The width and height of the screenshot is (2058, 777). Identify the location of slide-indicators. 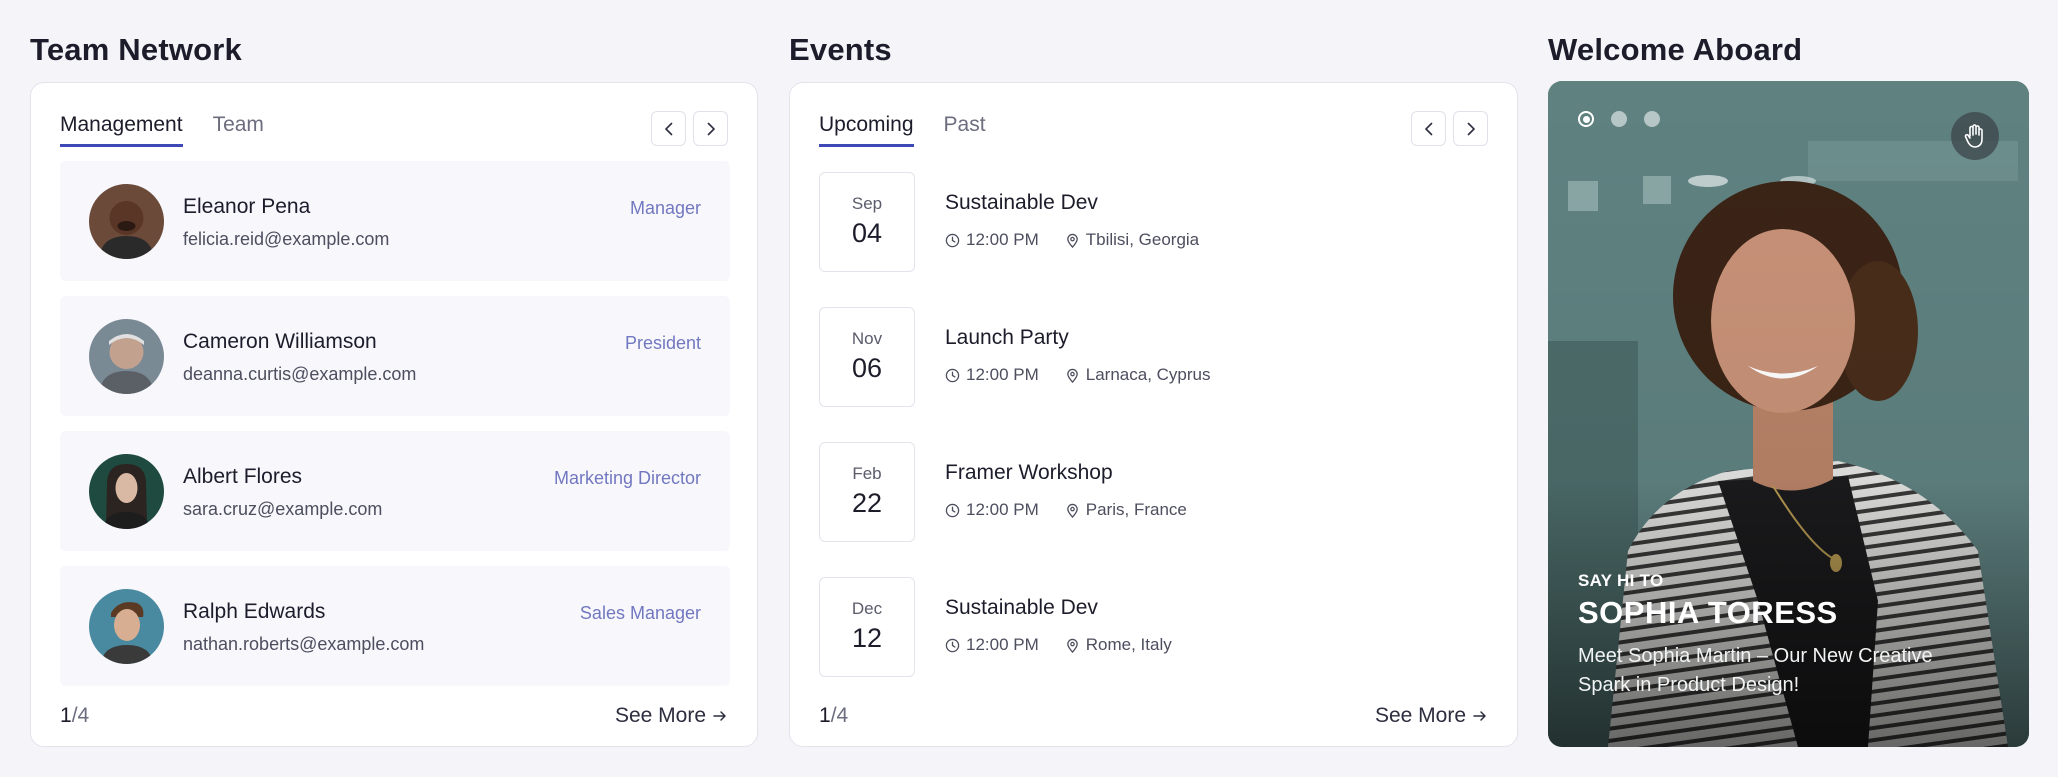
(1619, 119).